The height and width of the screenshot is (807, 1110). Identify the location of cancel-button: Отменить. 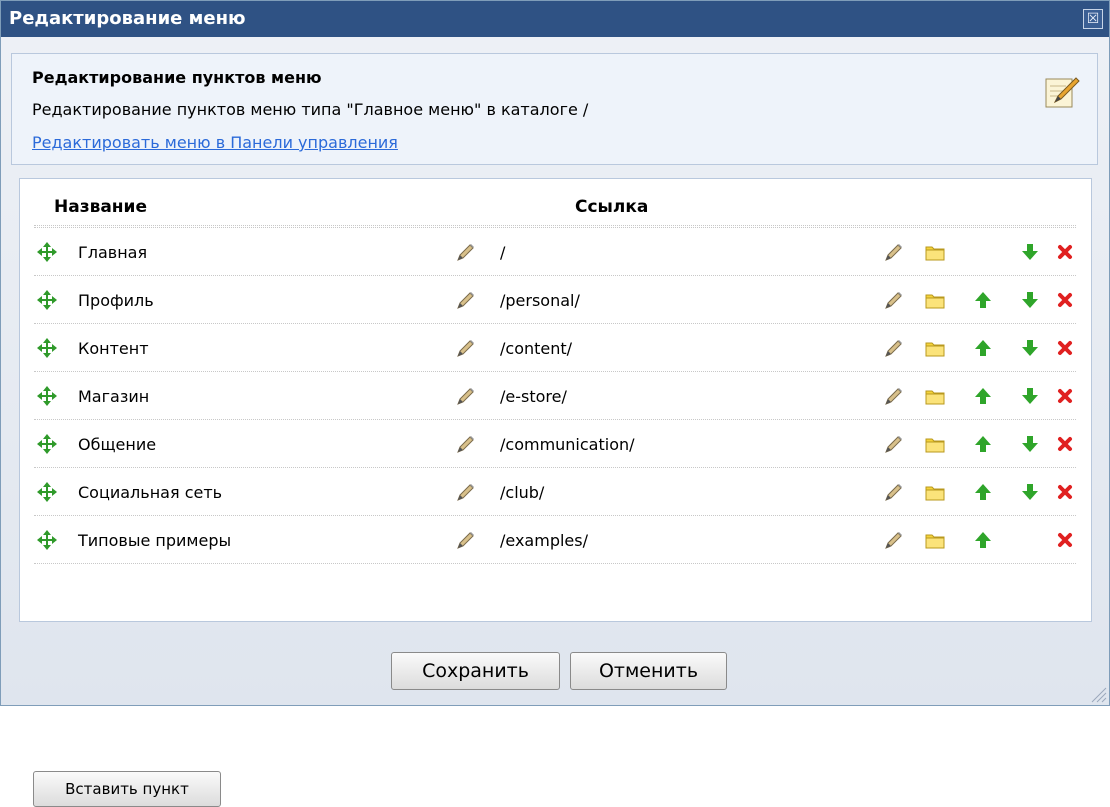
(648, 671).